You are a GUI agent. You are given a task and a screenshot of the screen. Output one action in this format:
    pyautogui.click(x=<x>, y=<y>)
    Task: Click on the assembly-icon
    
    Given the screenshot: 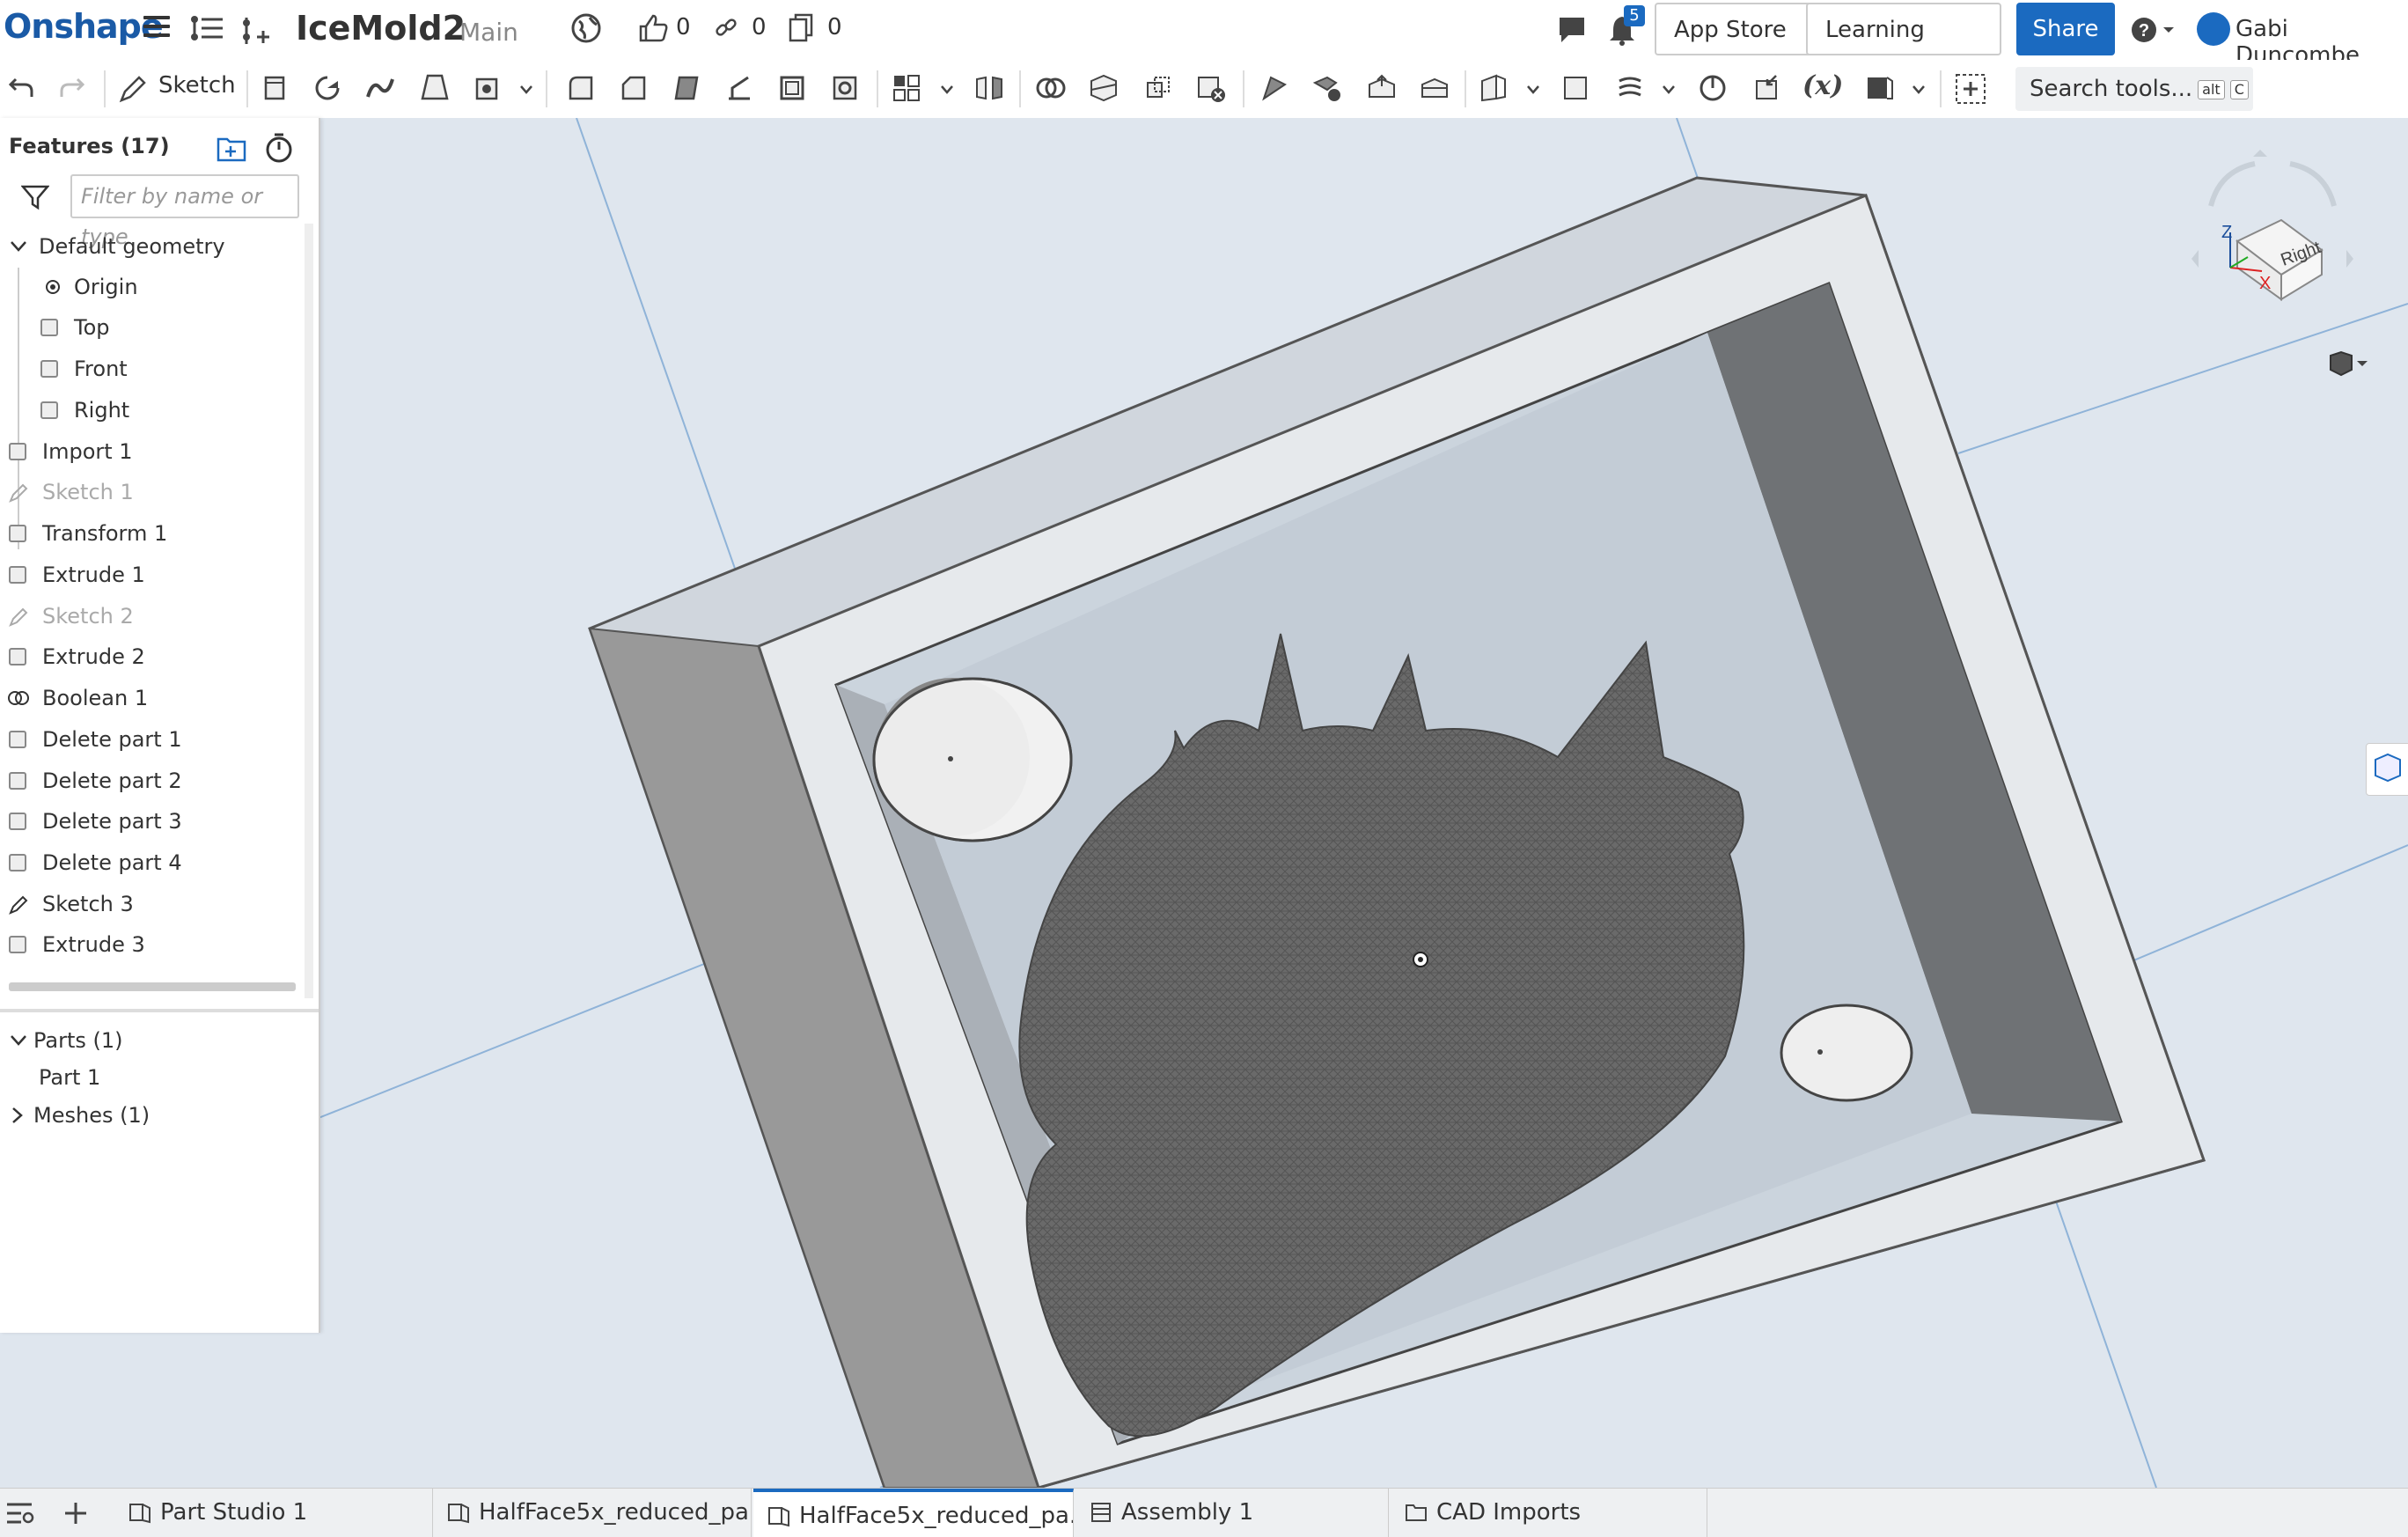 What is the action you would take?
    pyautogui.click(x=1101, y=1512)
    